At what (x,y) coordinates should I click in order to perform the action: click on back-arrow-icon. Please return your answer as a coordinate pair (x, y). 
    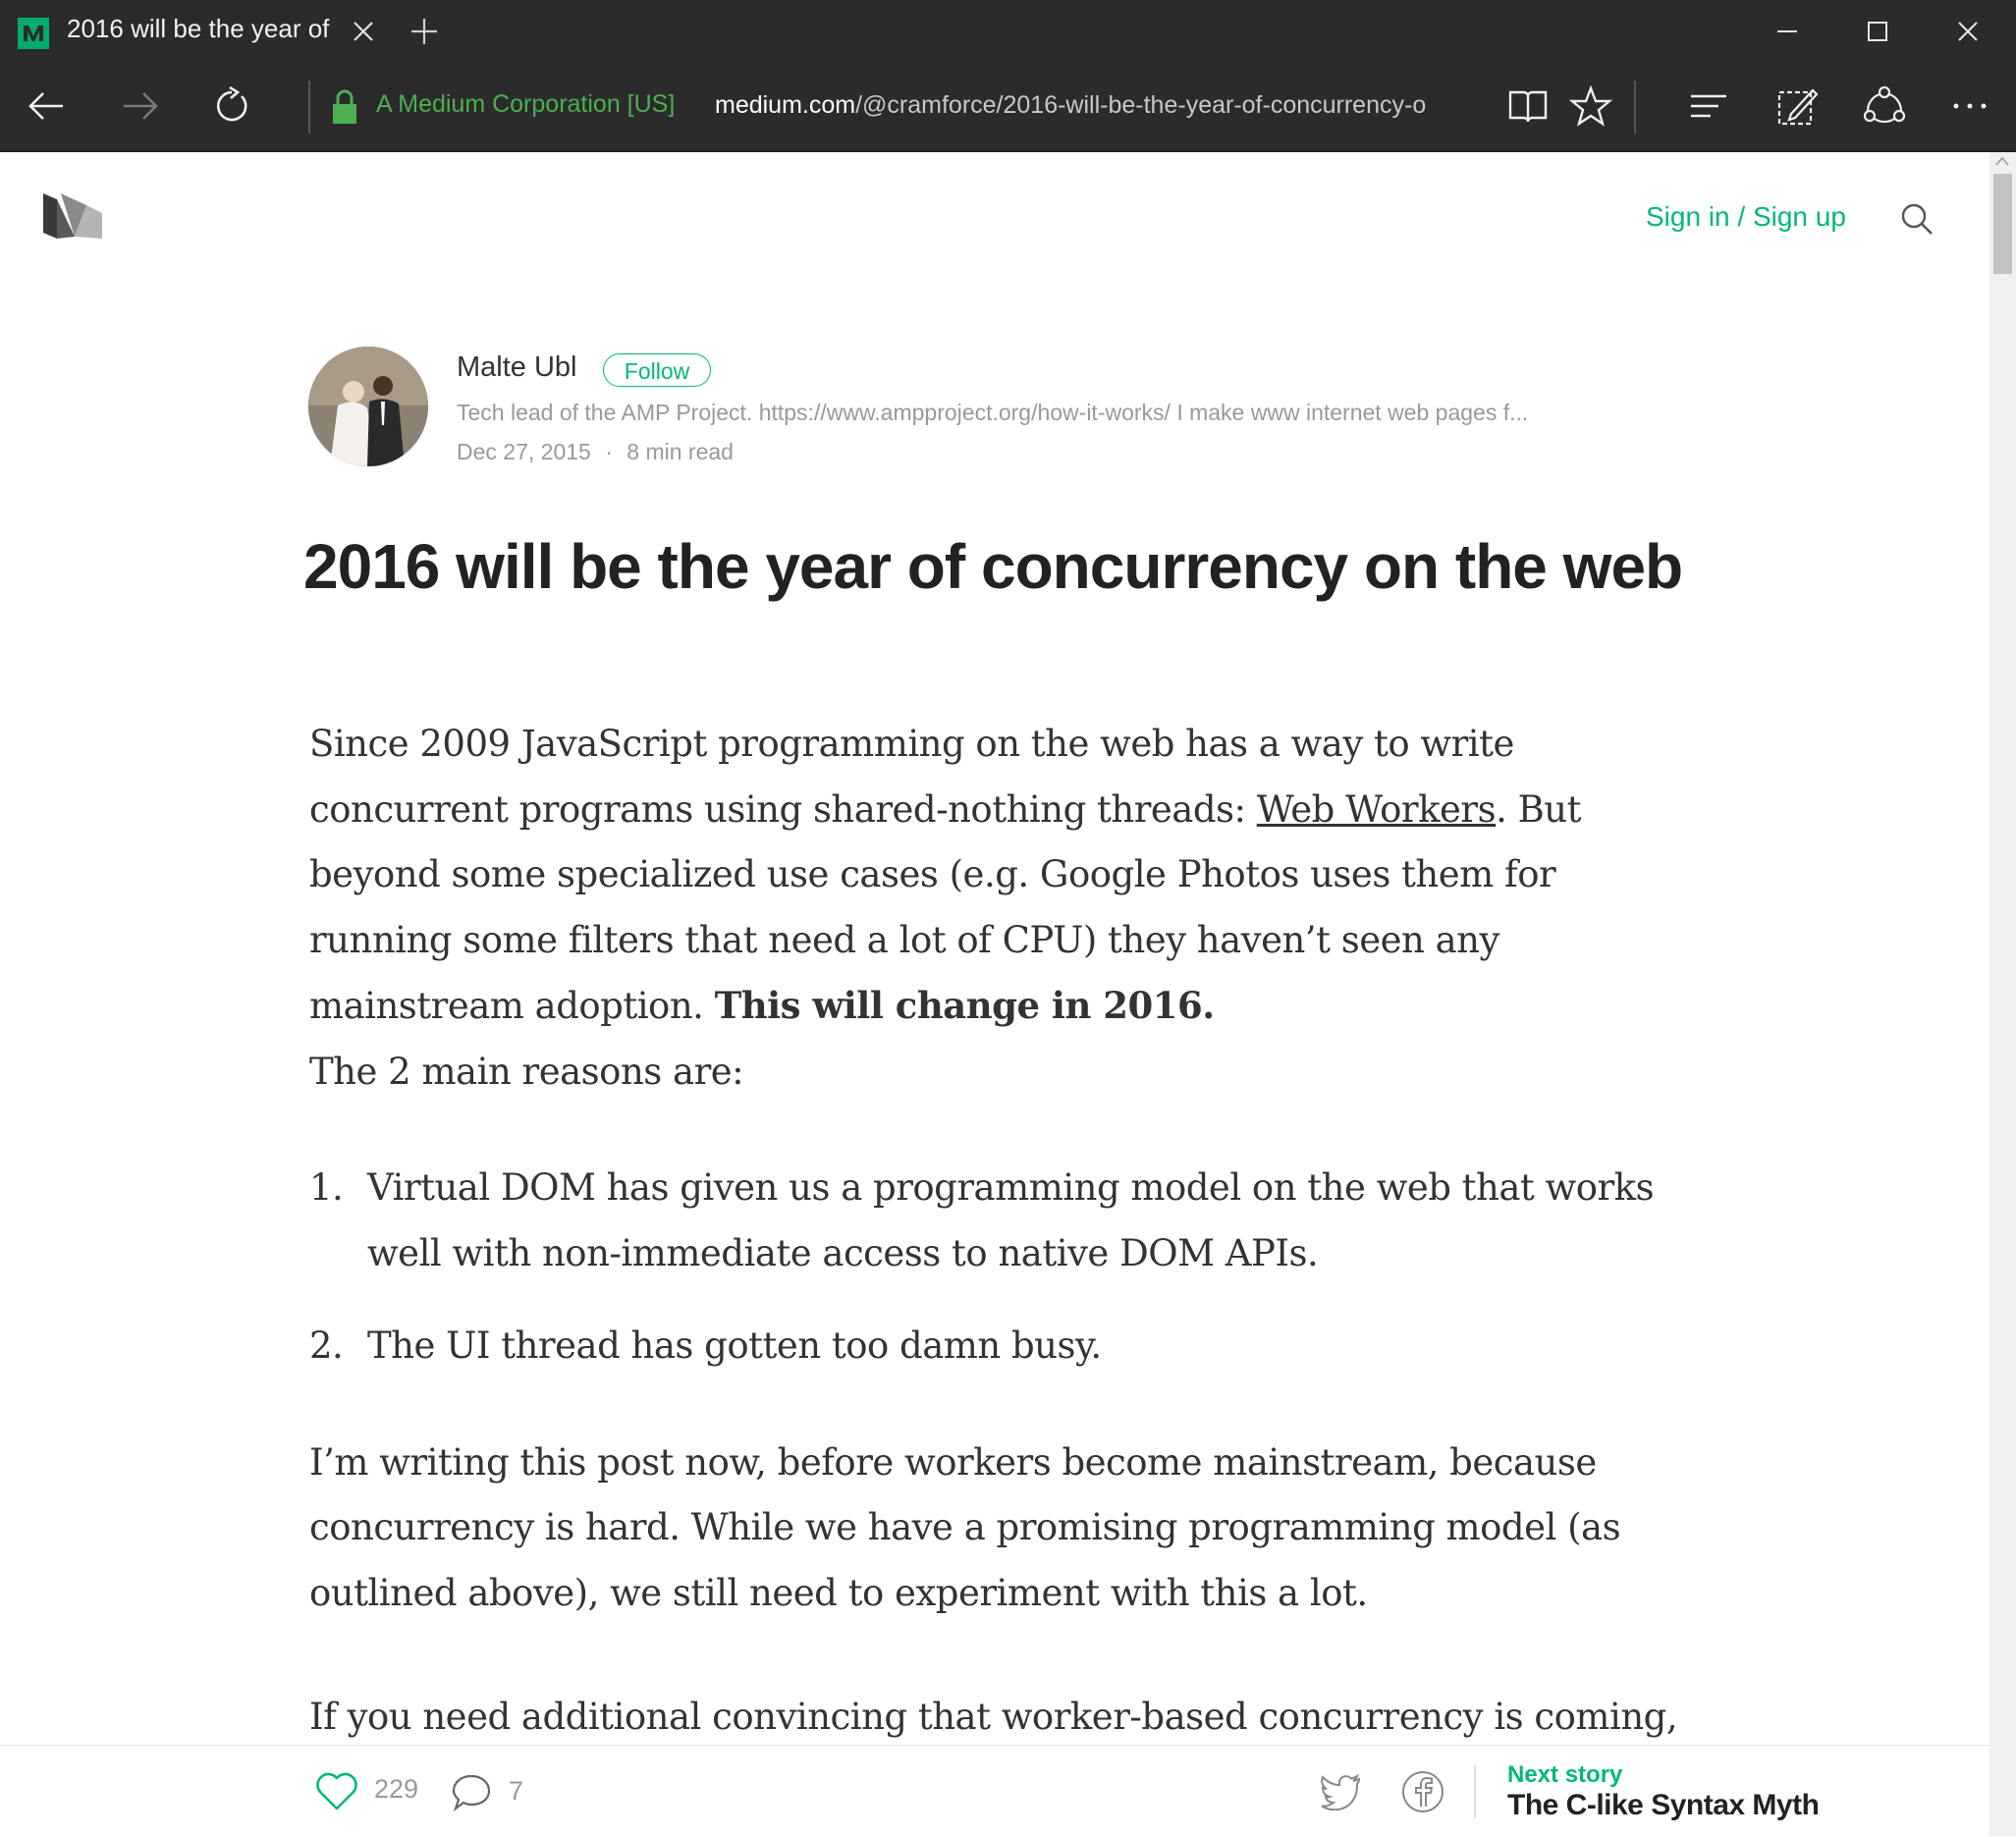
    Looking at the image, I should click on (48, 106).